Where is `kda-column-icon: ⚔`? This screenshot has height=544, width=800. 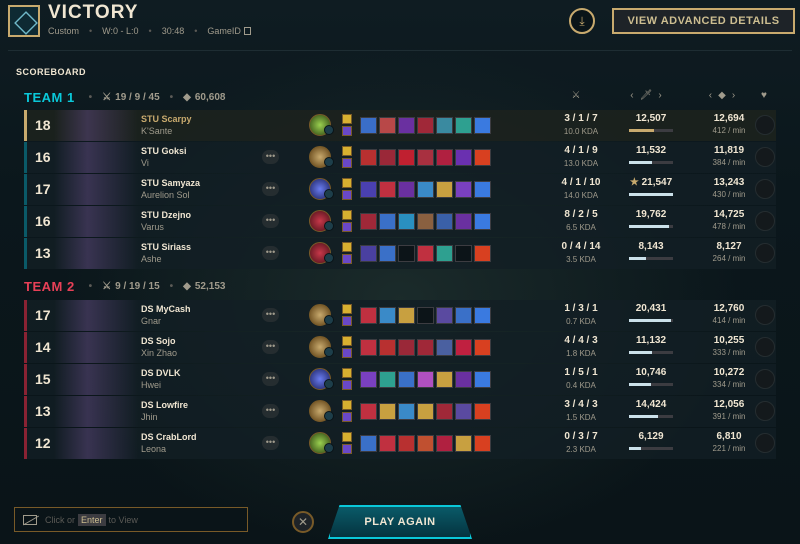
kda-column-icon: ⚔ is located at coordinates (576, 95).